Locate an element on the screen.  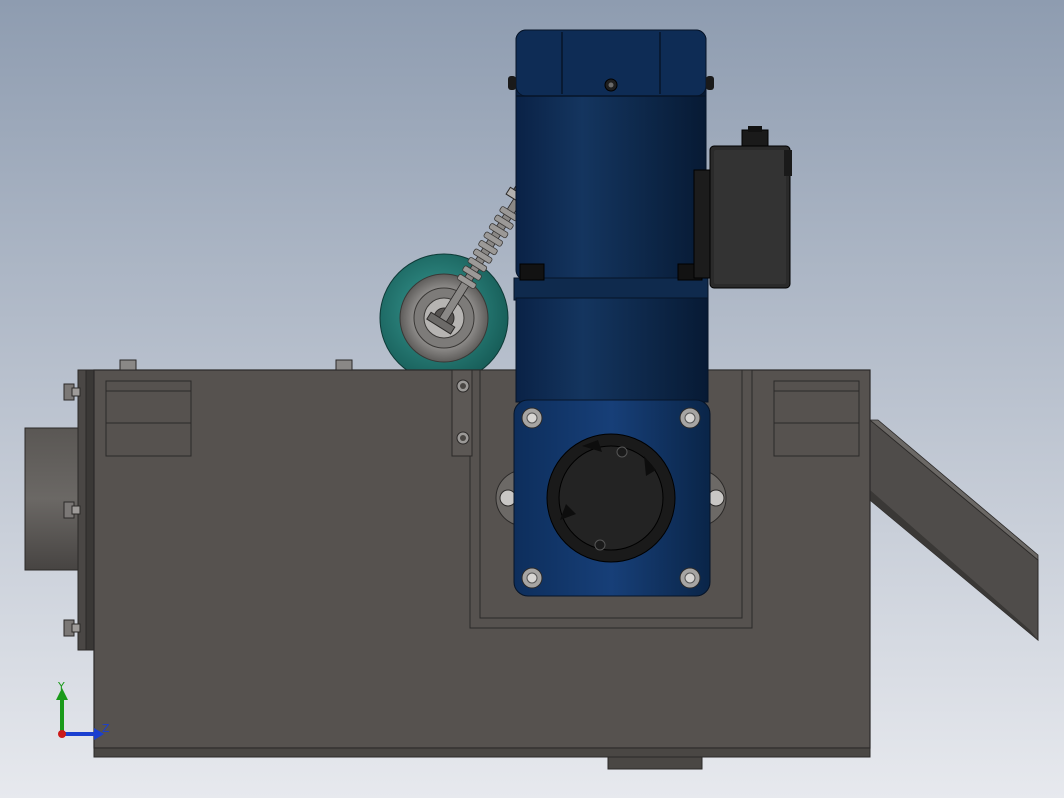
output-shaft-cap is located at coordinates (611, 498).